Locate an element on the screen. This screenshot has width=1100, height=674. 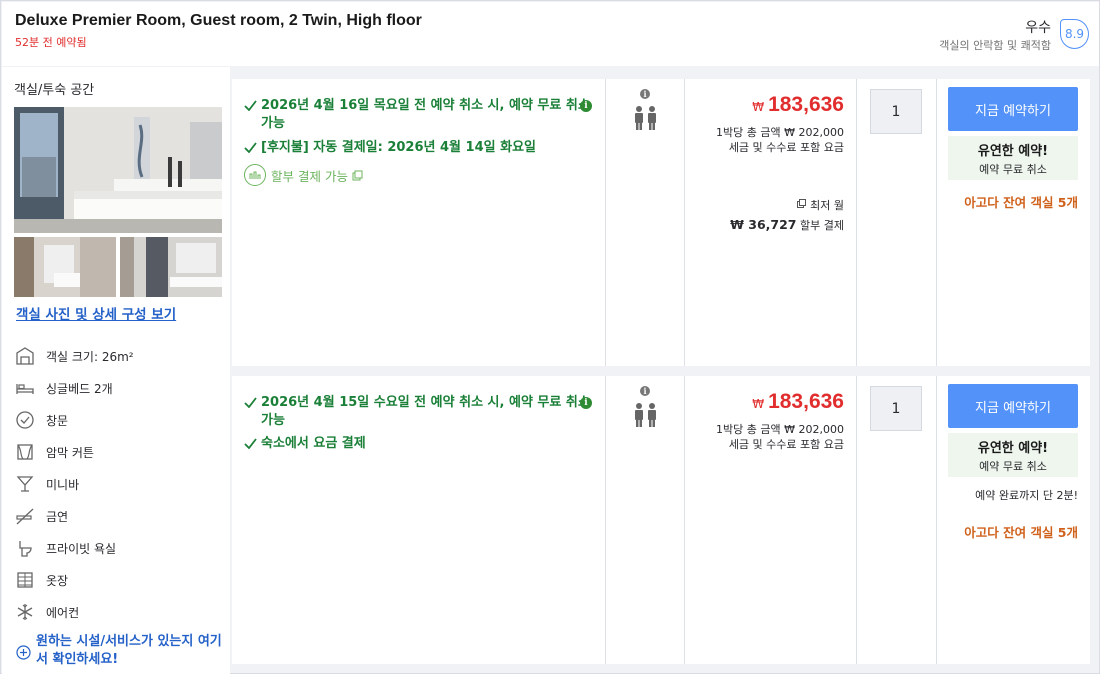
score-subtitle: 객실의 안락함 및 쾌적함 is located at coordinates (995, 45).